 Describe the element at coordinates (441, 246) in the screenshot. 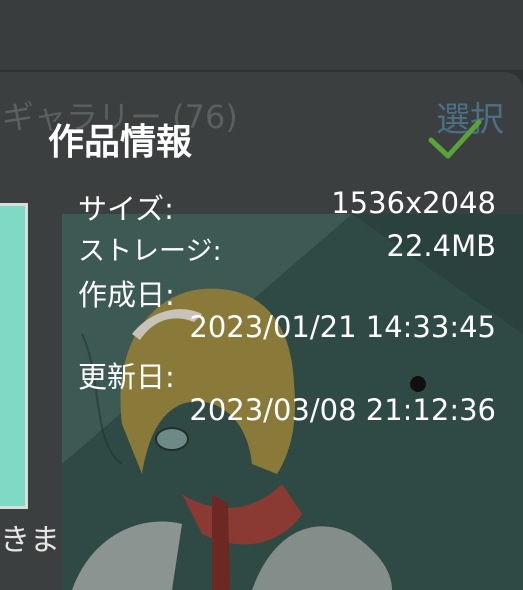

I see `storage-value: 22.4MB` at that location.